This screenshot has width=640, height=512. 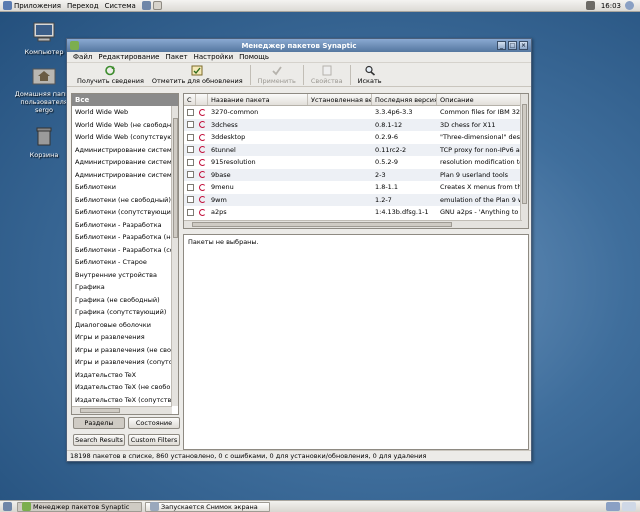 I want to click on section-item: Библиотеки - Разработка (со, so click(x=122, y=250).